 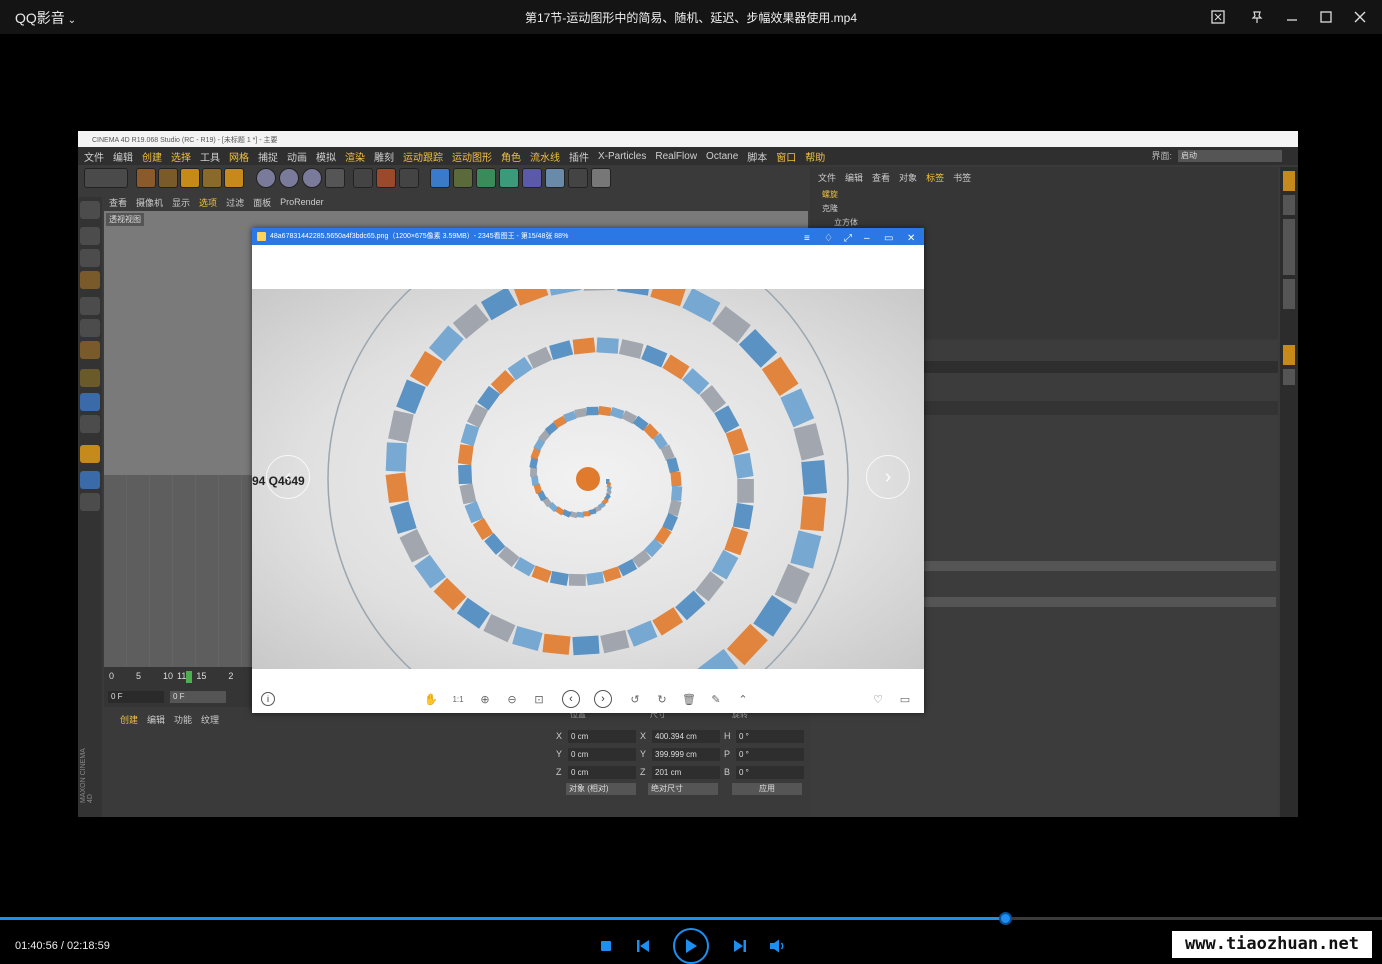 What do you see at coordinates (150, 202) in the screenshot?
I see `viewport-menu-item: 摄像机` at bounding box center [150, 202].